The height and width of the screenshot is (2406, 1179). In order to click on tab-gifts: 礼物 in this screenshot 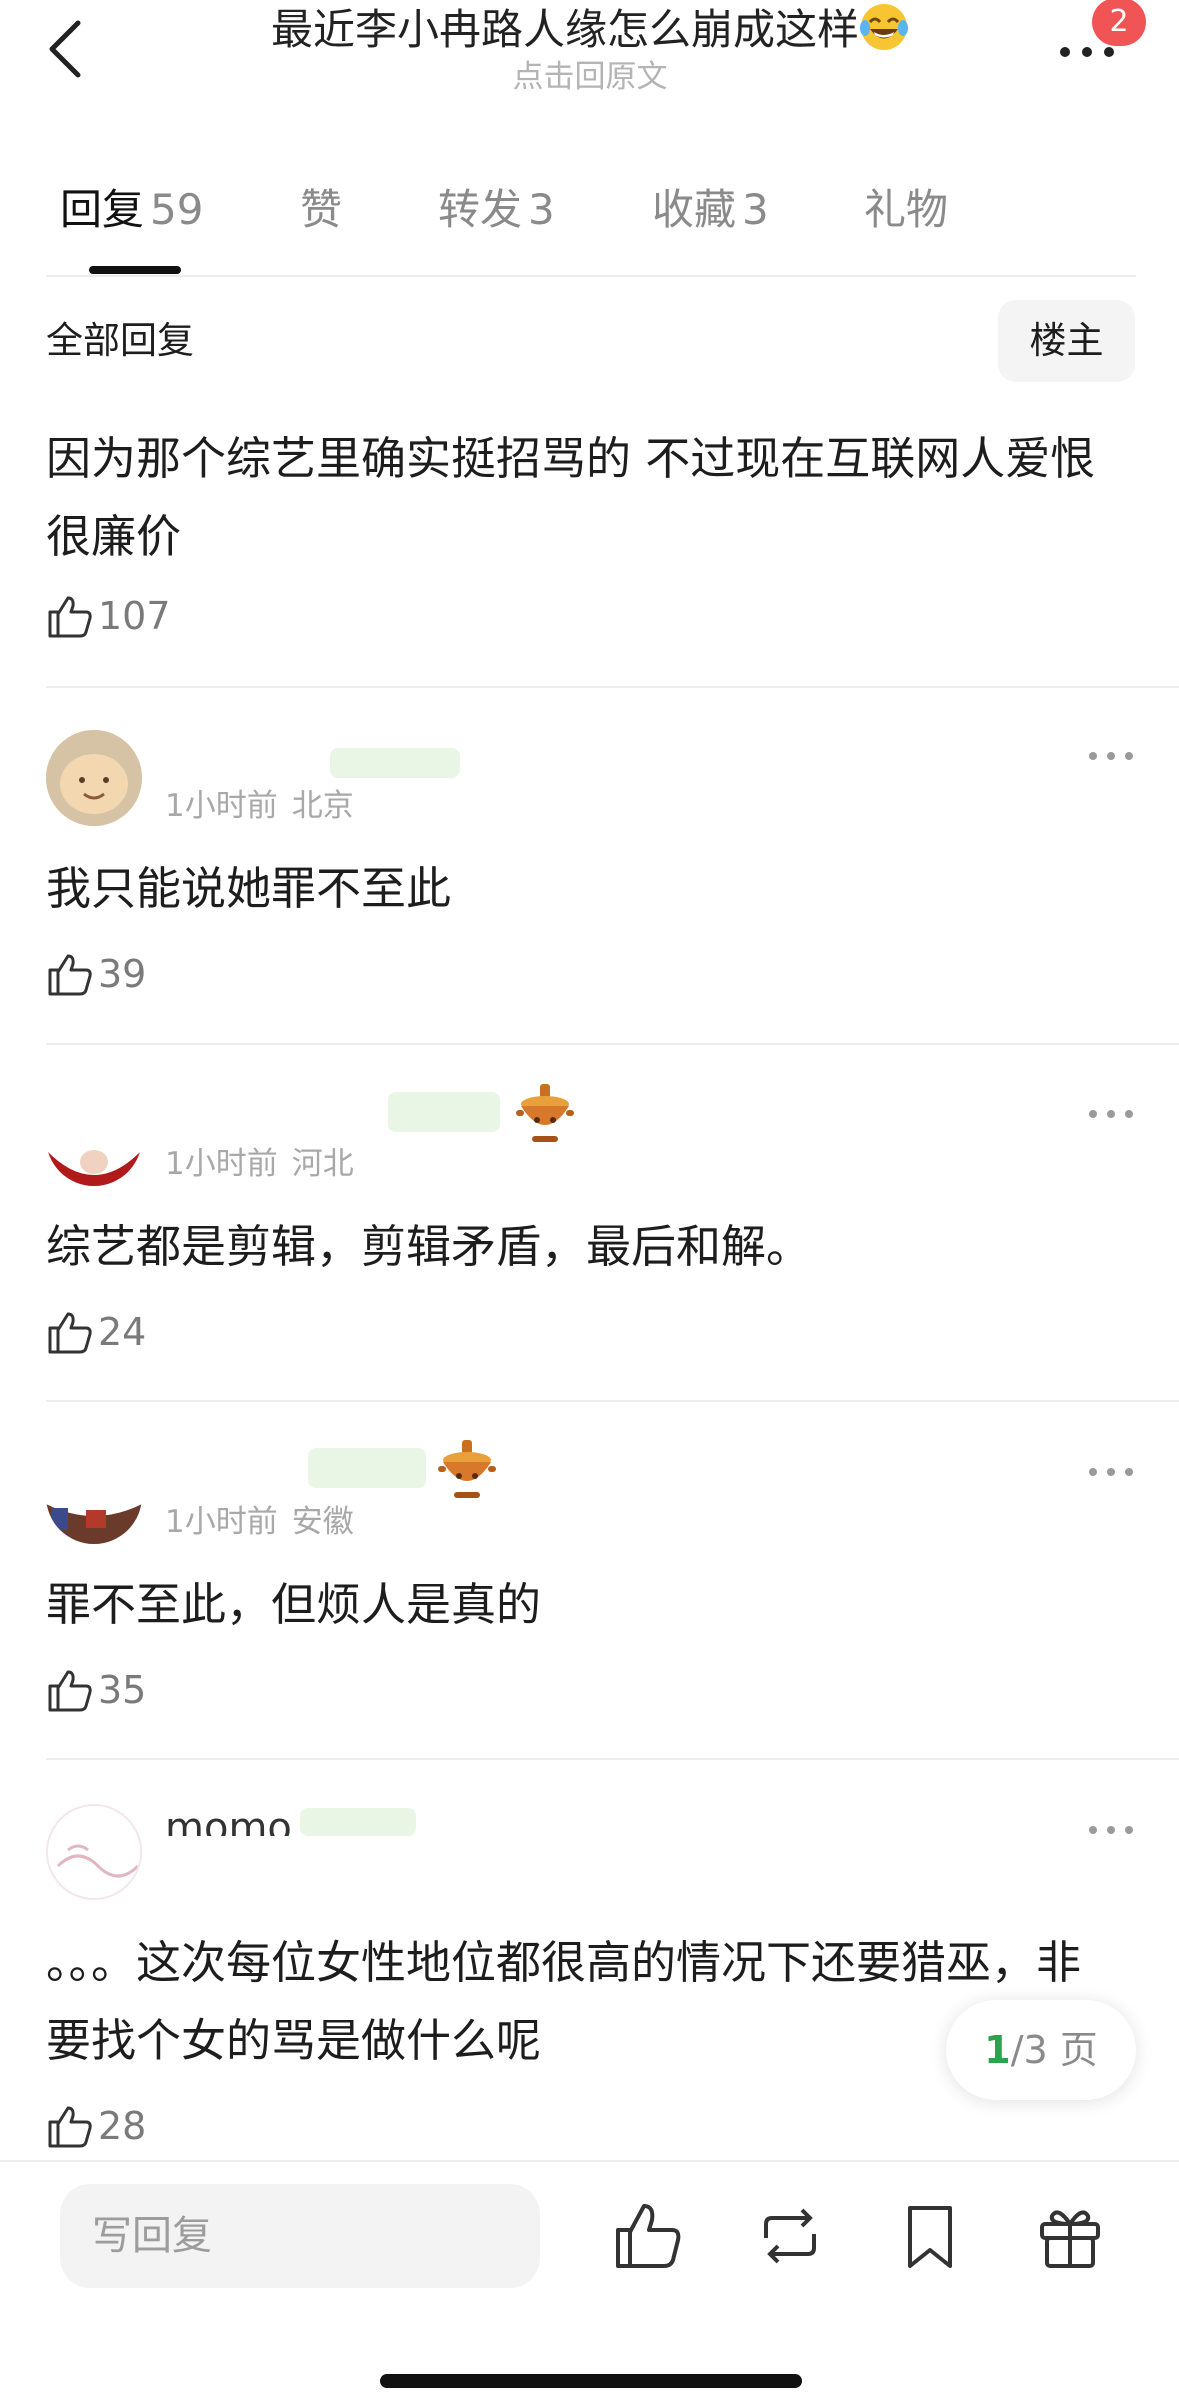, I will do `click(906, 210)`.